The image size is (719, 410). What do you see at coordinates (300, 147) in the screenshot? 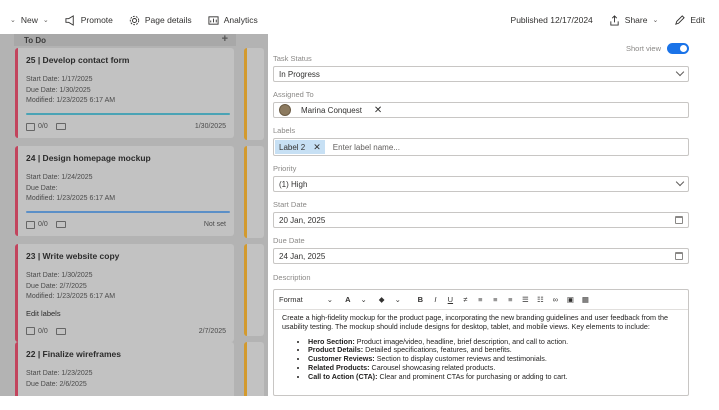
I see `label-chip: Label 2 ✕` at bounding box center [300, 147].